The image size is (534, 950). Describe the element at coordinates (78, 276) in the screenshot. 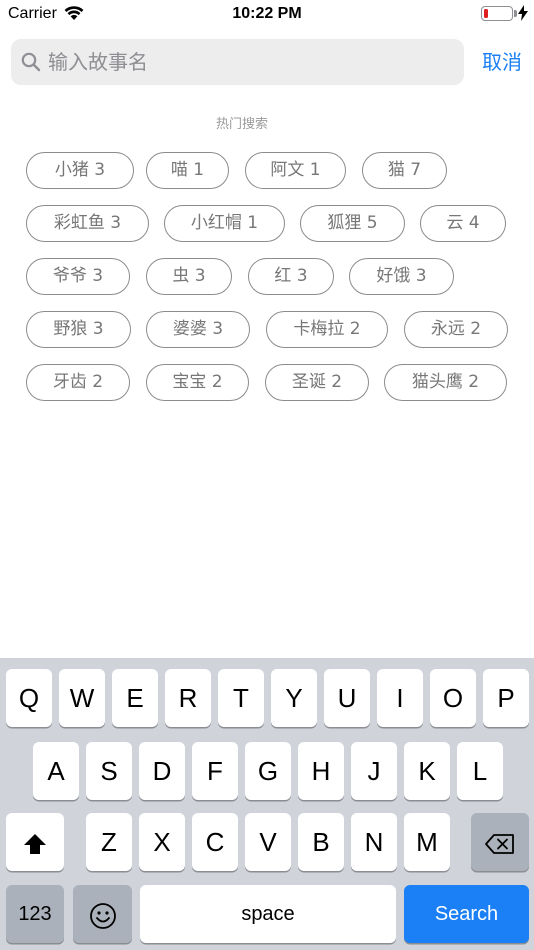

I see `hot-search-tag: 爷爷 3` at that location.